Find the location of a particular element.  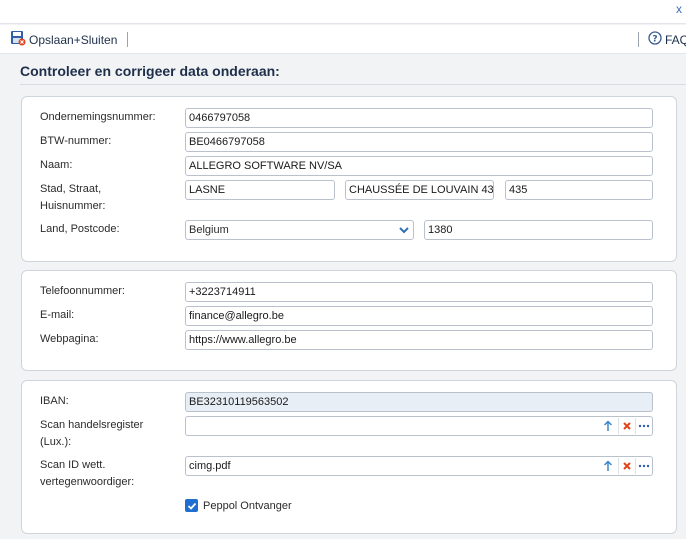

scan-id-label-line1: Scan ID wett. is located at coordinates (73, 465).